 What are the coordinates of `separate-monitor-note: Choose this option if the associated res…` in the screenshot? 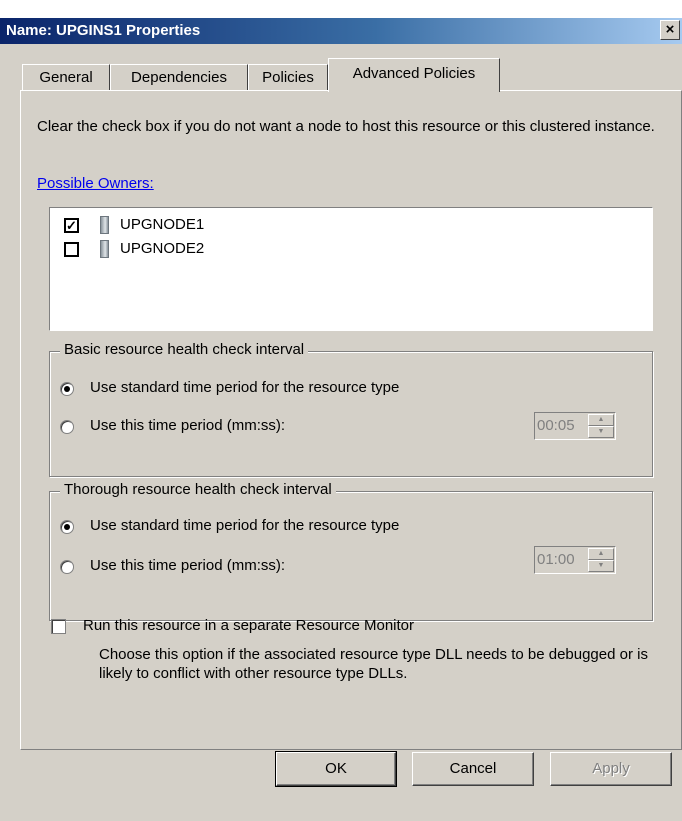 It's located at (373, 664).